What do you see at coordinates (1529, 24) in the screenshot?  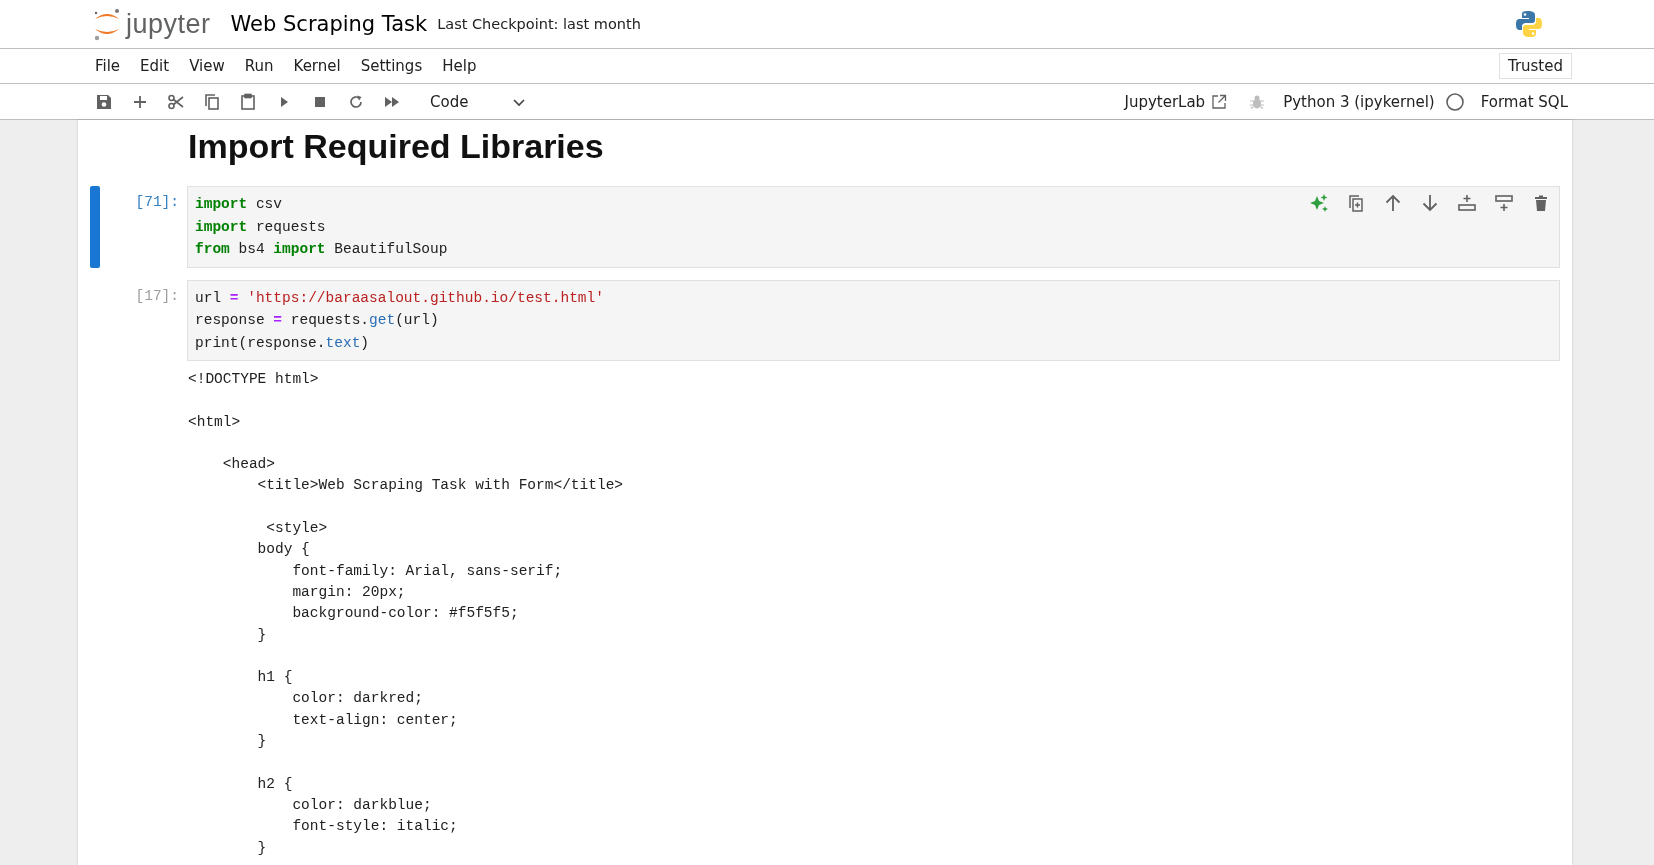 I see `python-logo-icon` at bounding box center [1529, 24].